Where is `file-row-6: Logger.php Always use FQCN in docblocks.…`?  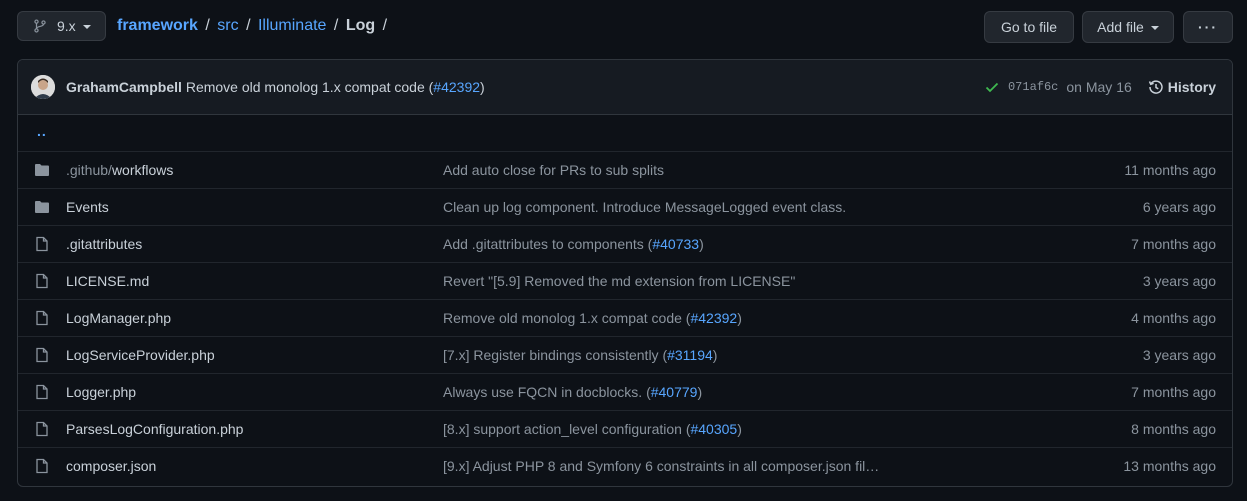 file-row-6: Logger.php Always use FQCN in docblocks.… is located at coordinates (625, 392).